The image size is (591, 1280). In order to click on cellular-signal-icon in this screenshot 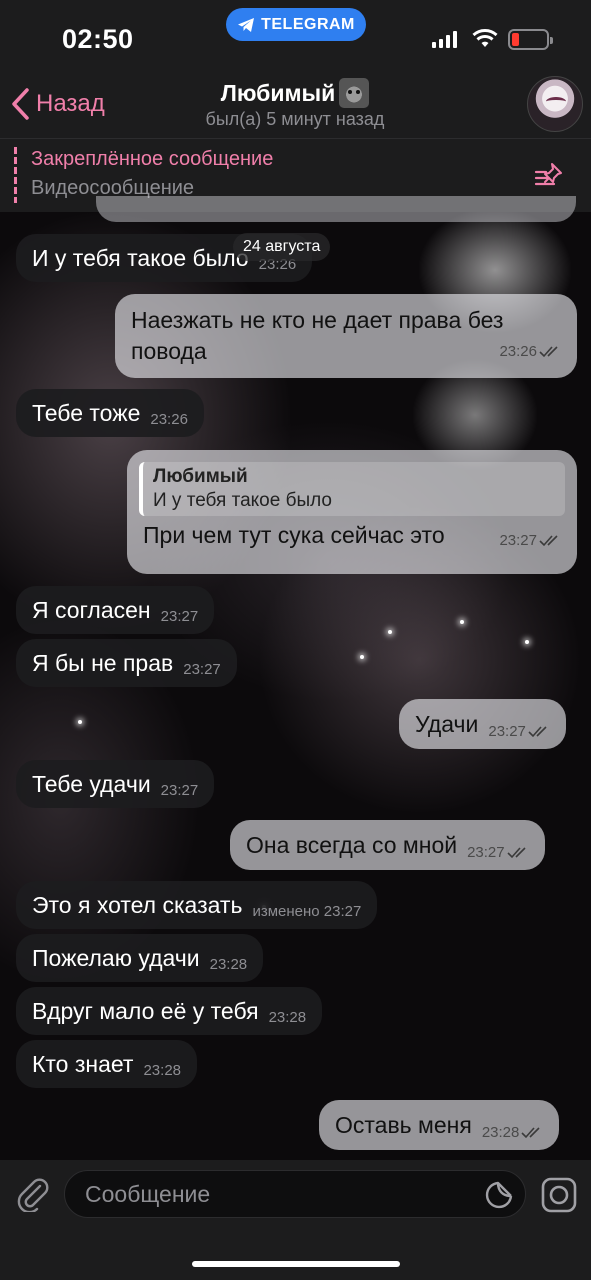, I will do `click(444, 39)`.